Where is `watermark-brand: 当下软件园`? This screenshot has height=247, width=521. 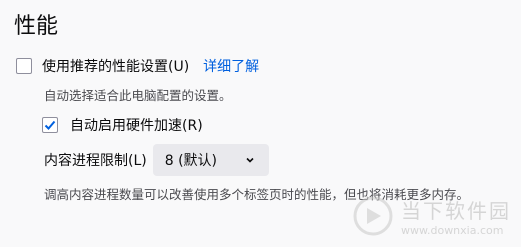
watermark-brand: 当下软件园 is located at coordinates (456, 211).